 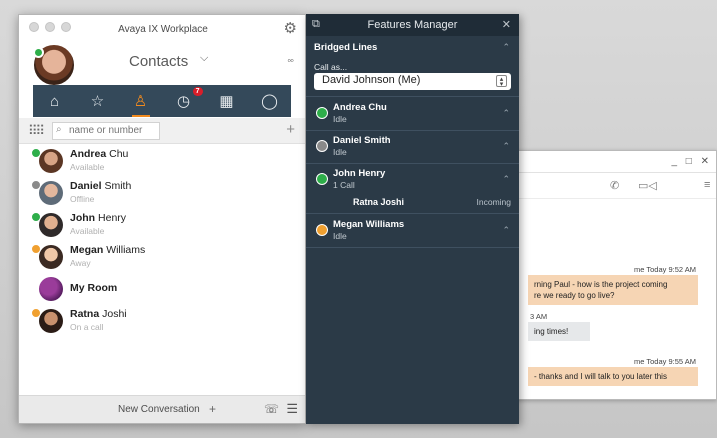 I want to click on section-header: Bridged Lines ⌃, so click(x=412, y=46).